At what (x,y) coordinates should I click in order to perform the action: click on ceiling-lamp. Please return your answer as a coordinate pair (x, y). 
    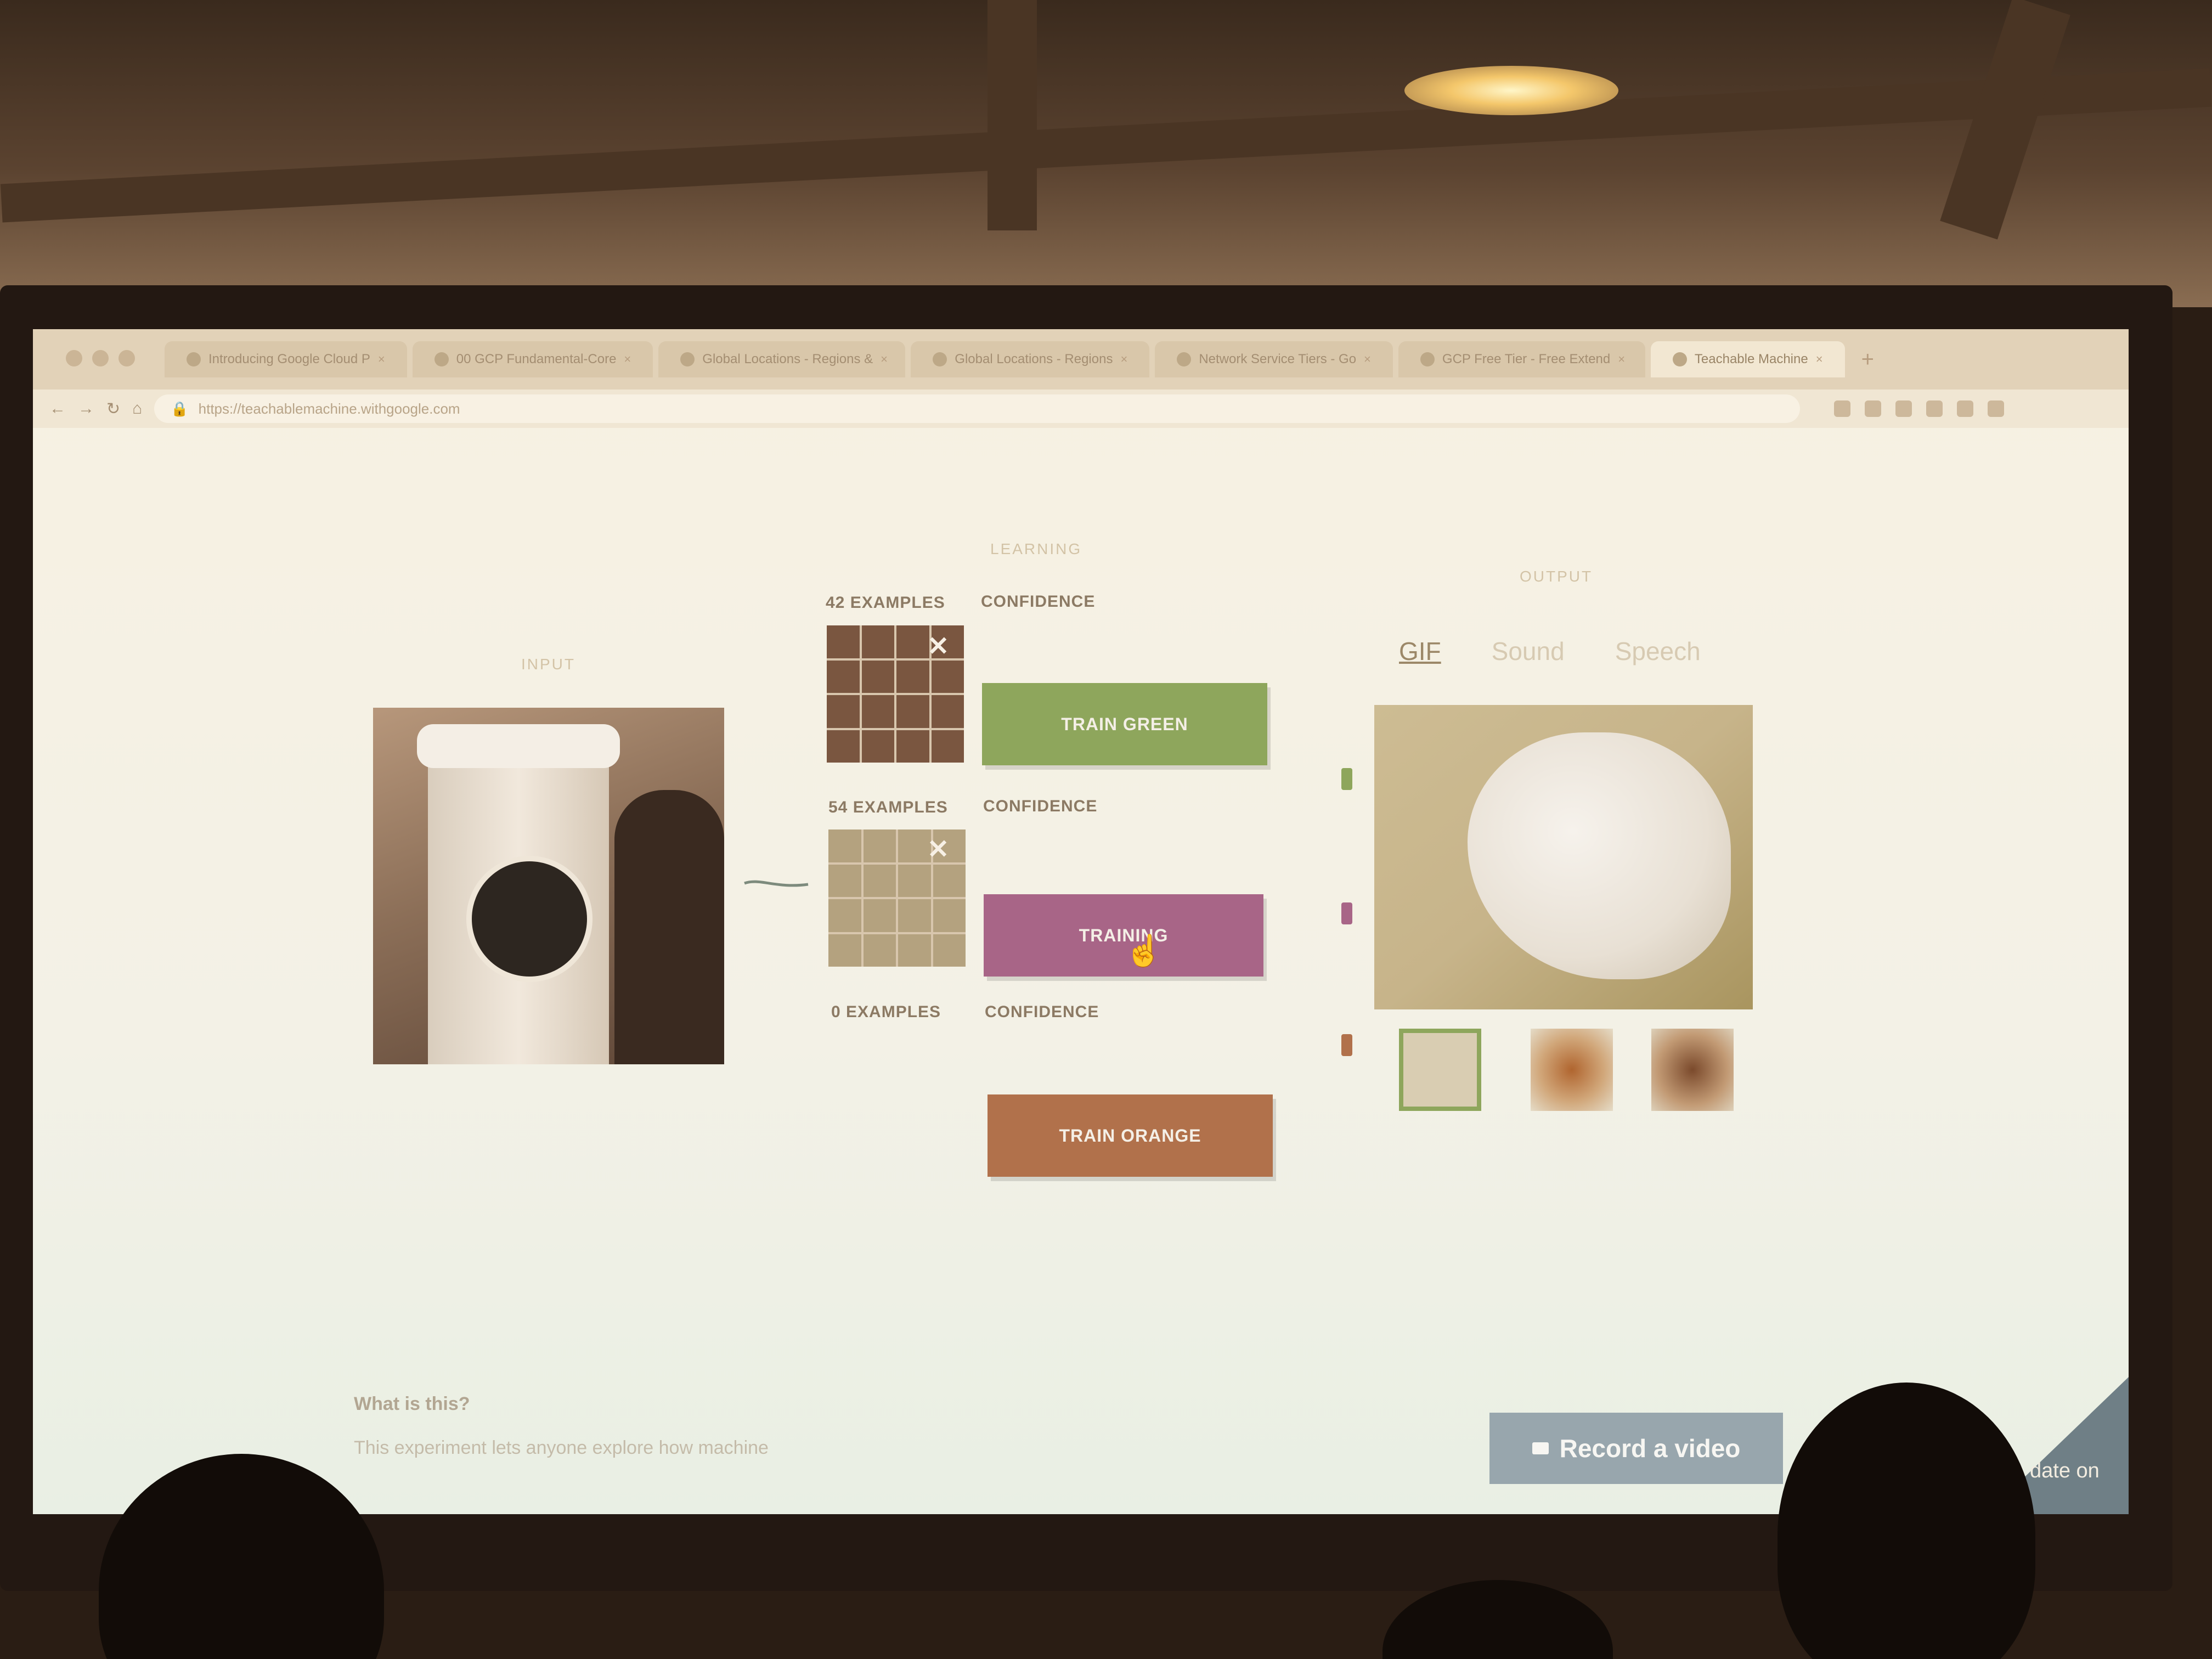
    Looking at the image, I should click on (1511, 90).